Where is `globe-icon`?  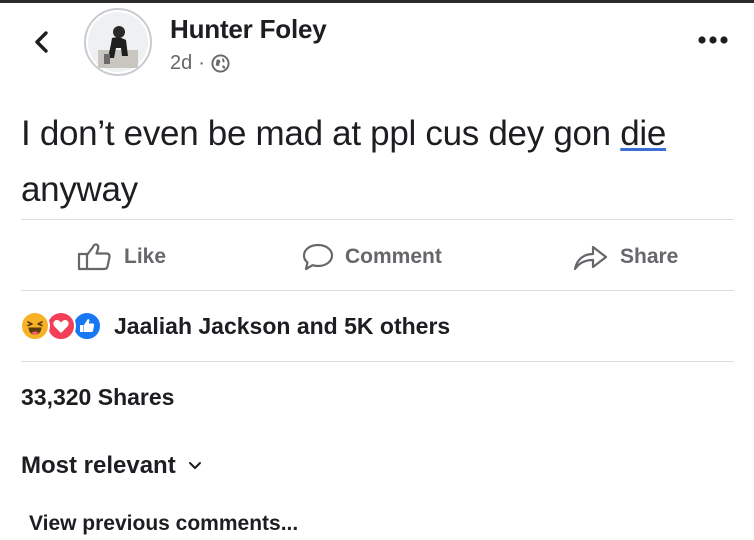
globe-icon is located at coordinates (220, 63).